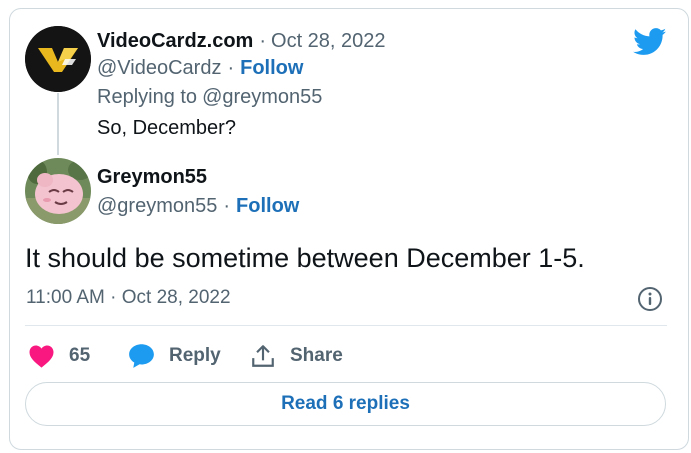  I want to click on replying-to-prefix: Replying to, so click(147, 96).